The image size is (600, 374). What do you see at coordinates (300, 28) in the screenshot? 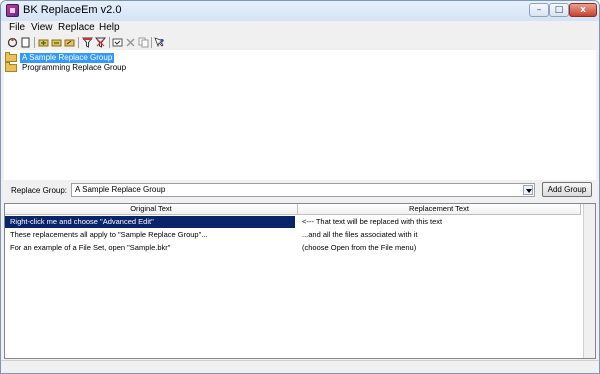
I see `menu-bar: File View Replace Help` at bounding box center [300, 28].